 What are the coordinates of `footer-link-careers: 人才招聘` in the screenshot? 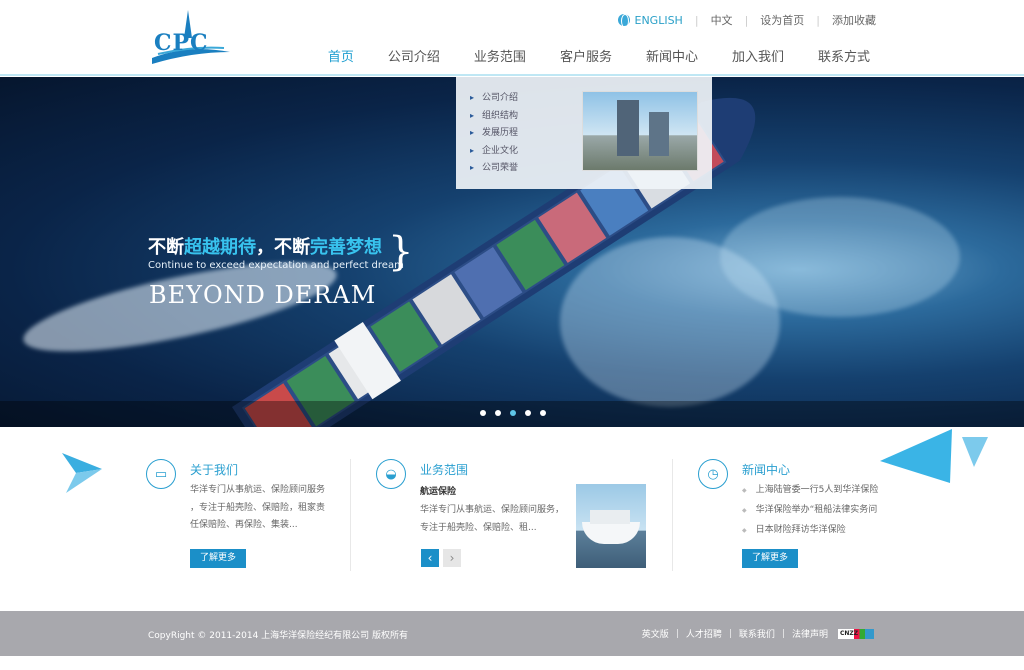 It's located at (704, 633).